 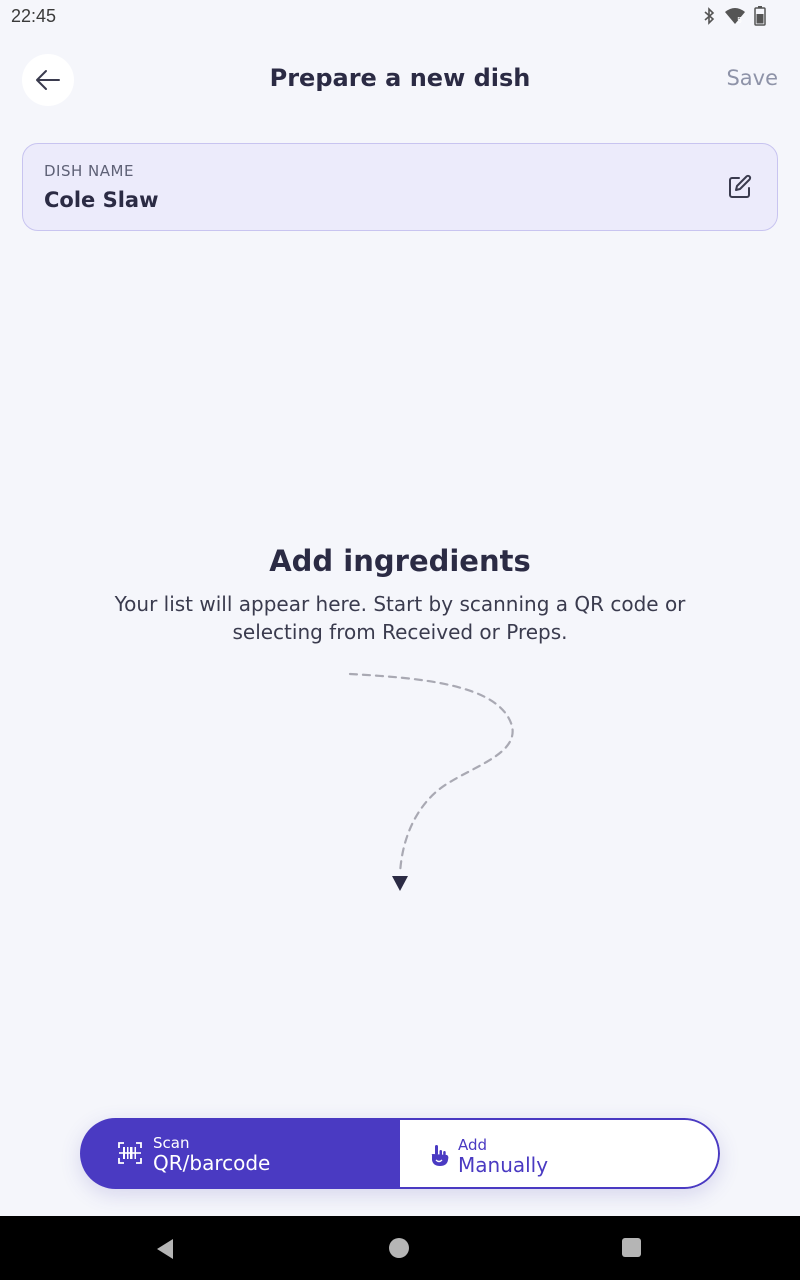 I want to click on scan-label-big: QR/barcode, so click(x=212, y=1163).